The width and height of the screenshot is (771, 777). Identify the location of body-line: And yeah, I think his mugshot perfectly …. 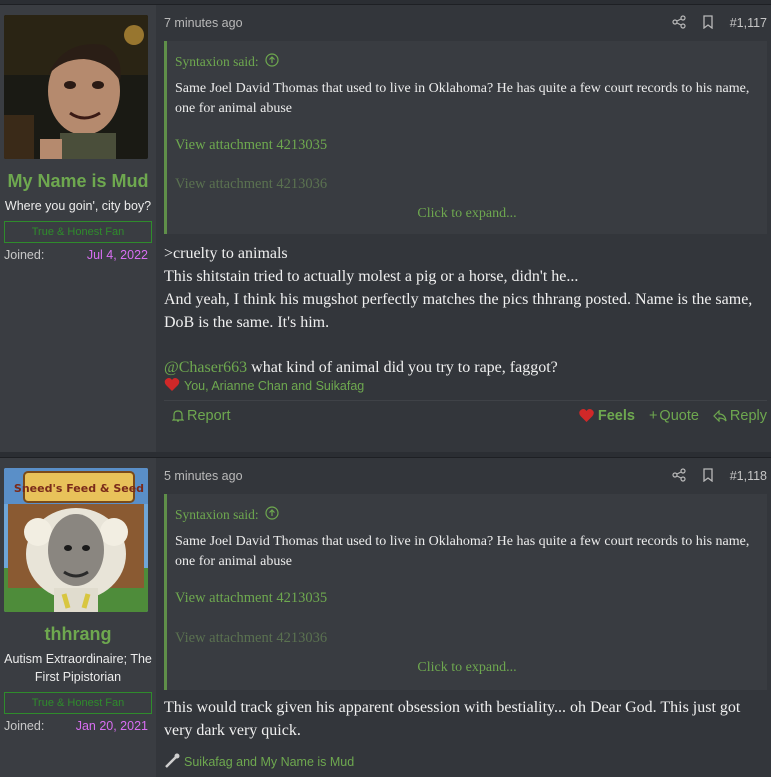
(458, 311).